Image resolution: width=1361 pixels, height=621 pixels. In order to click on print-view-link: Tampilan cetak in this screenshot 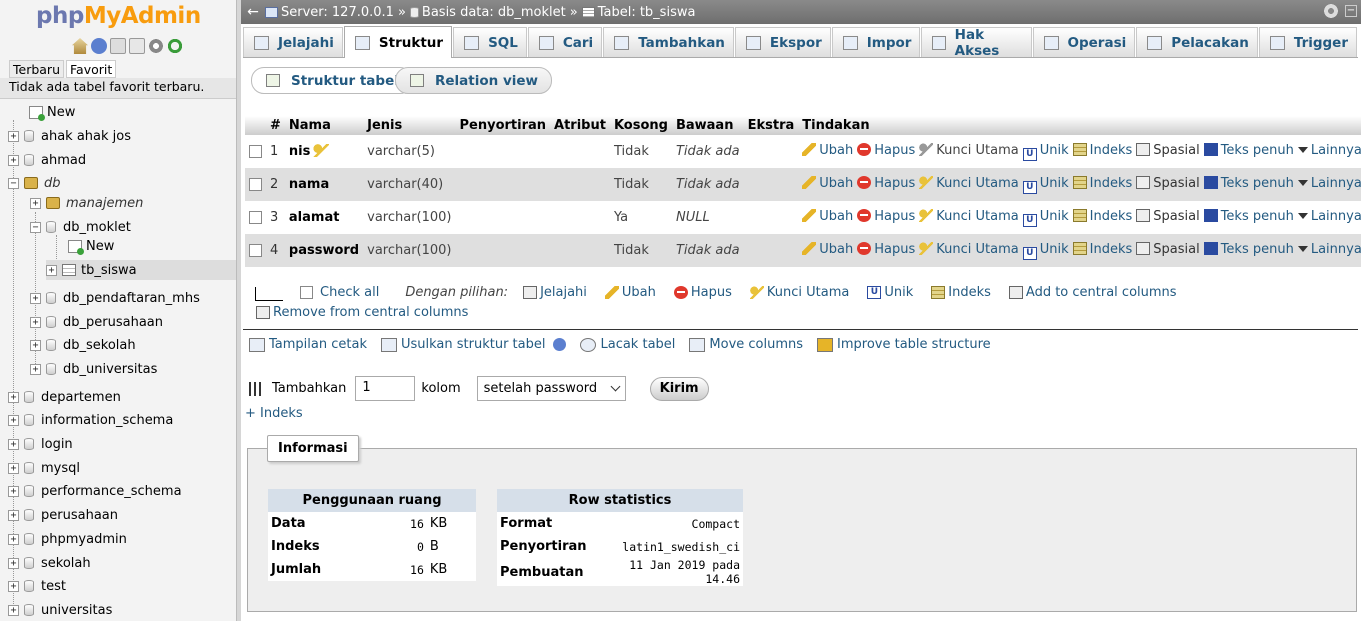, I will do `click(308, 344)`.